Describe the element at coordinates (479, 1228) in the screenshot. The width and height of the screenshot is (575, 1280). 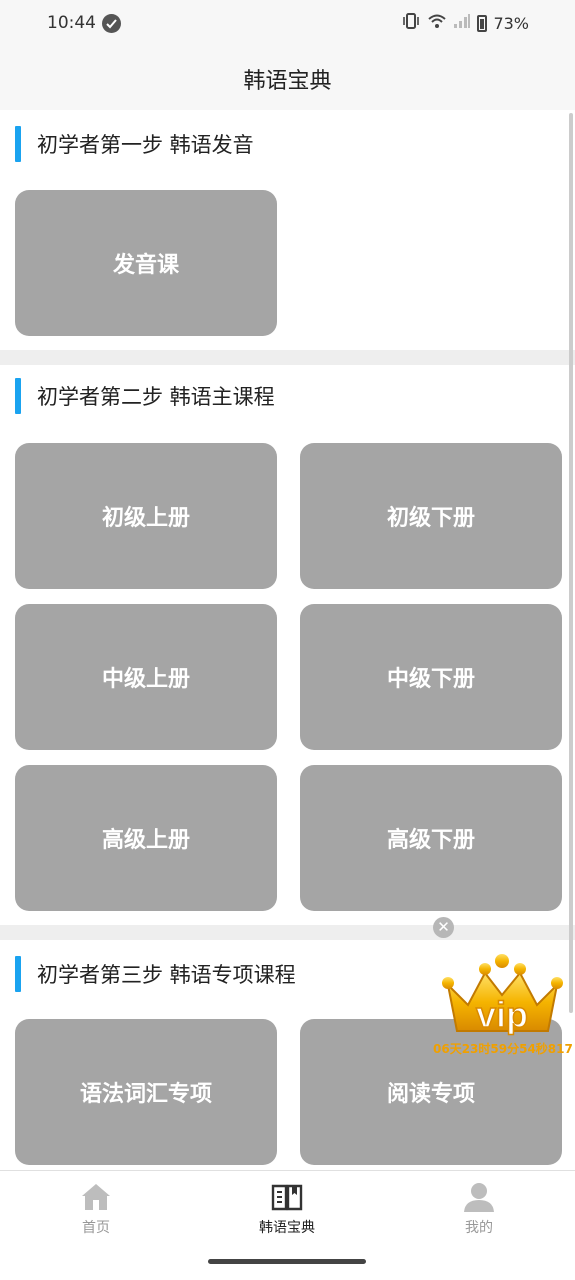
I see `tab-label: 我的` at that location.